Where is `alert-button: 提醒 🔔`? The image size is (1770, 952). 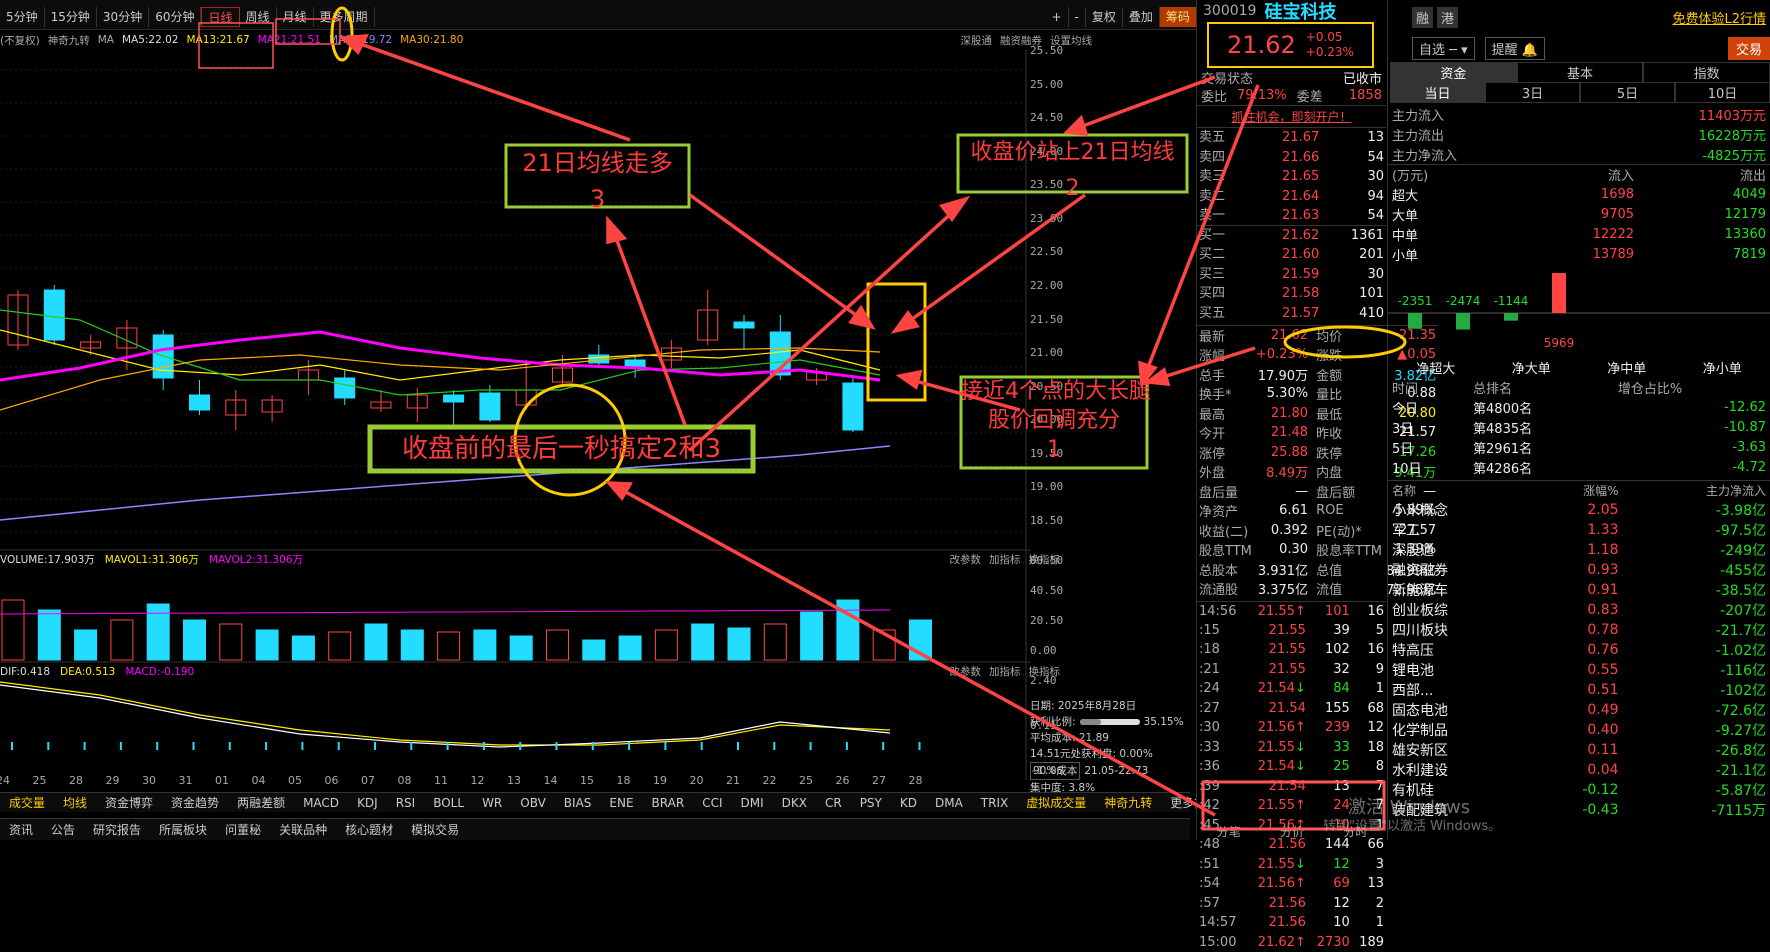
alert-button: 提醒 🔔 is located at coordinates (1515, 48).